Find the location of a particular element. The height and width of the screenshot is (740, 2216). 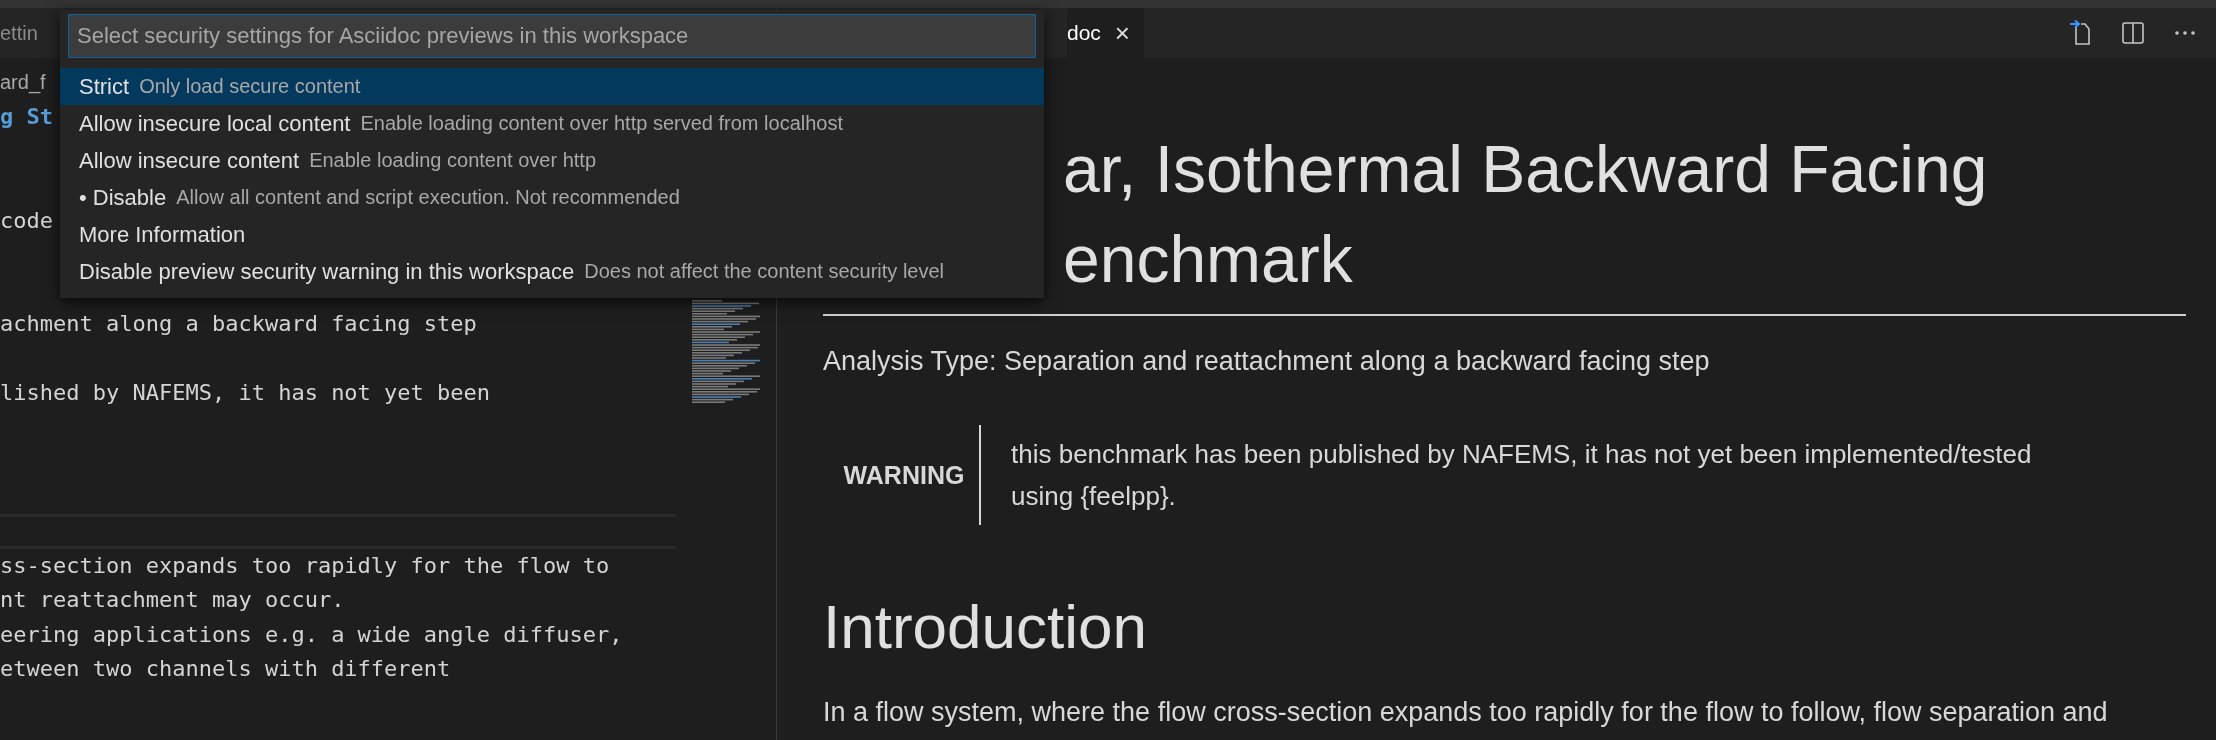

document-title: enchmark is located at coordinates (1208, 259).